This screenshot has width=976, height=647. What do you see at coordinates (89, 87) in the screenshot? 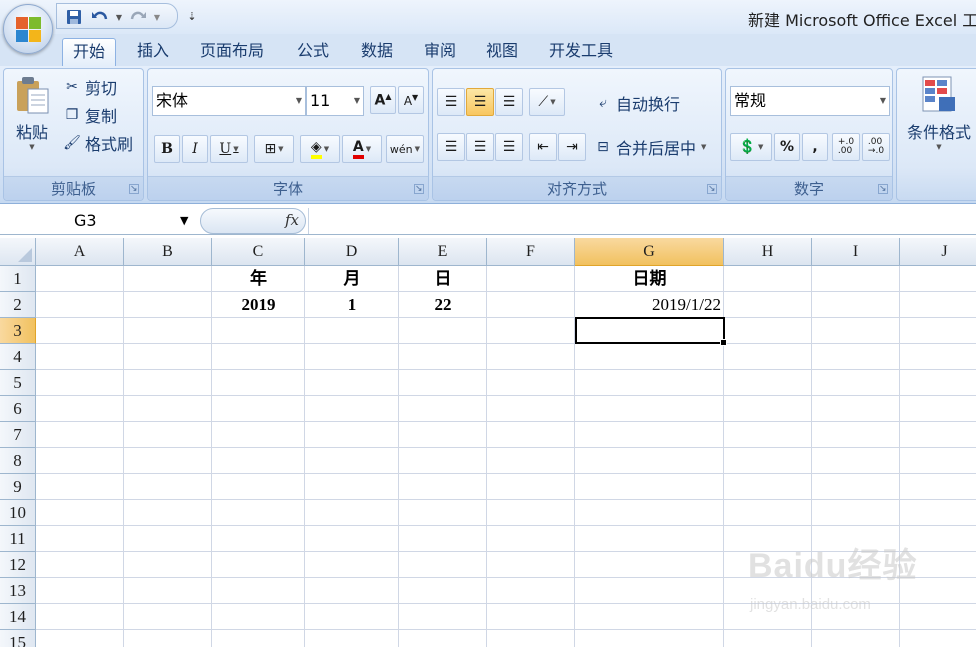
I see `cut-button: ✂ 剪切` at bounding box center [89, 87].